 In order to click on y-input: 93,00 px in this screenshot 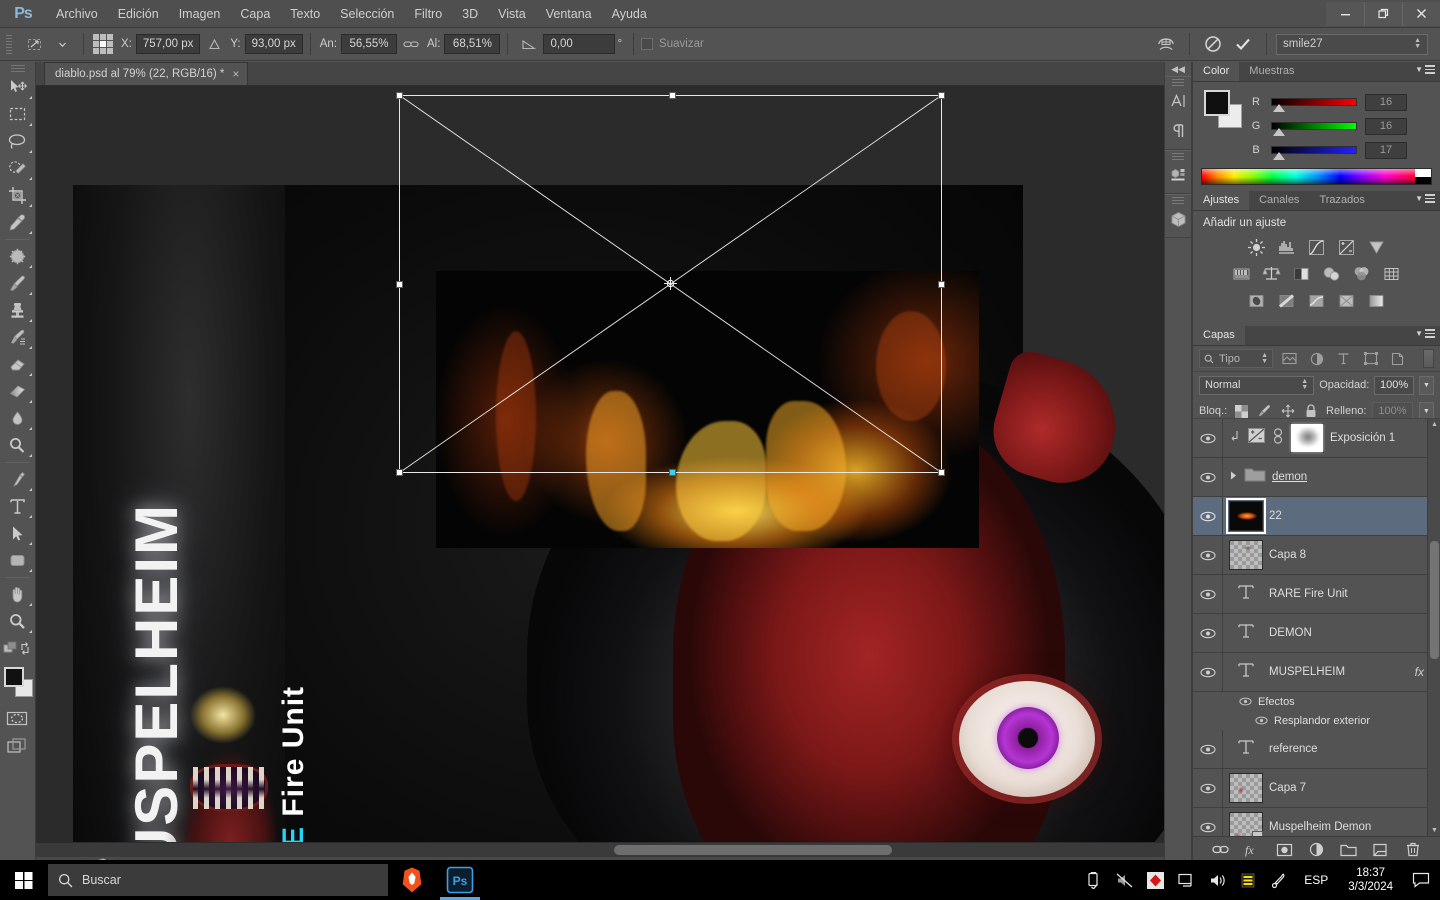, I will do `click(273, 44)`.